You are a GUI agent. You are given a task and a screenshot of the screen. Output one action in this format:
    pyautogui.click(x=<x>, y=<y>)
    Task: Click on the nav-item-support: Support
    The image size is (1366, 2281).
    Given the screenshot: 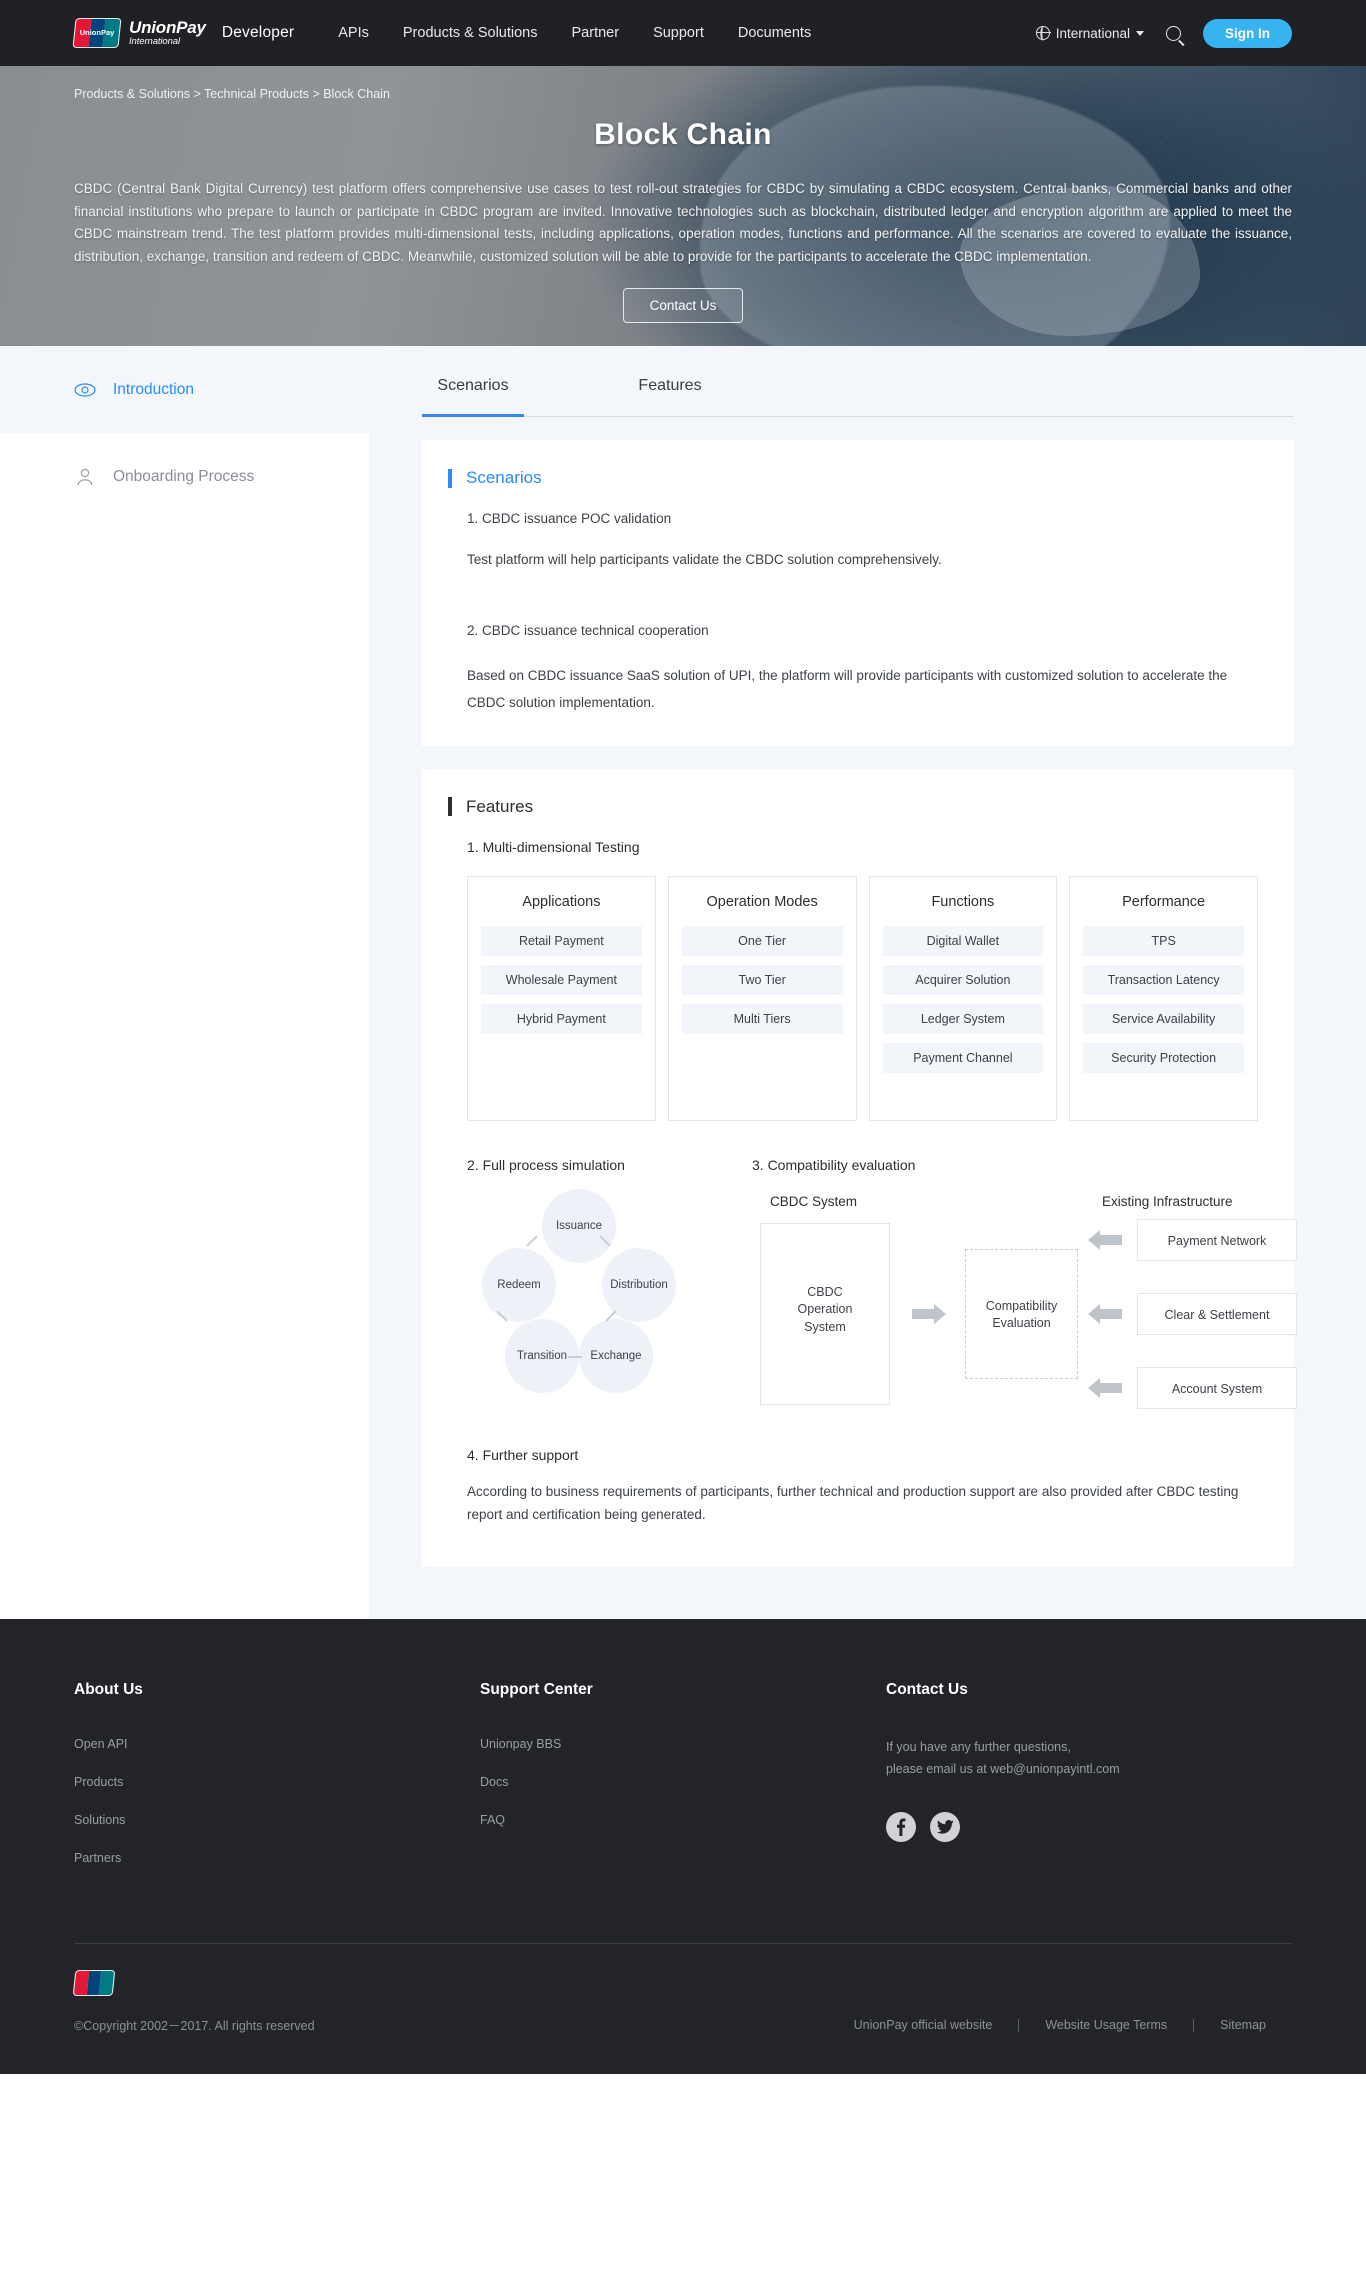 What is the action you would take?
    pyautogui.click(x=678, y=33)
    